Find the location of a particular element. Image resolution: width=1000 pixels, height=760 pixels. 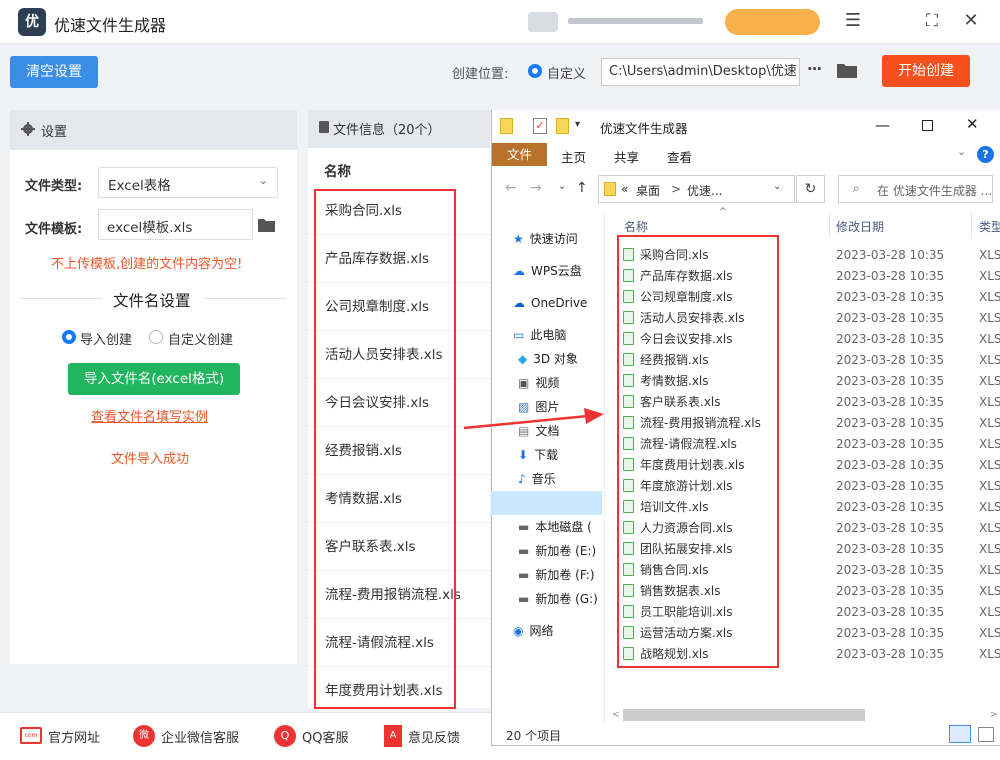

footer-feedback-link: 意见反馈 is located at coordinates (434, 736).